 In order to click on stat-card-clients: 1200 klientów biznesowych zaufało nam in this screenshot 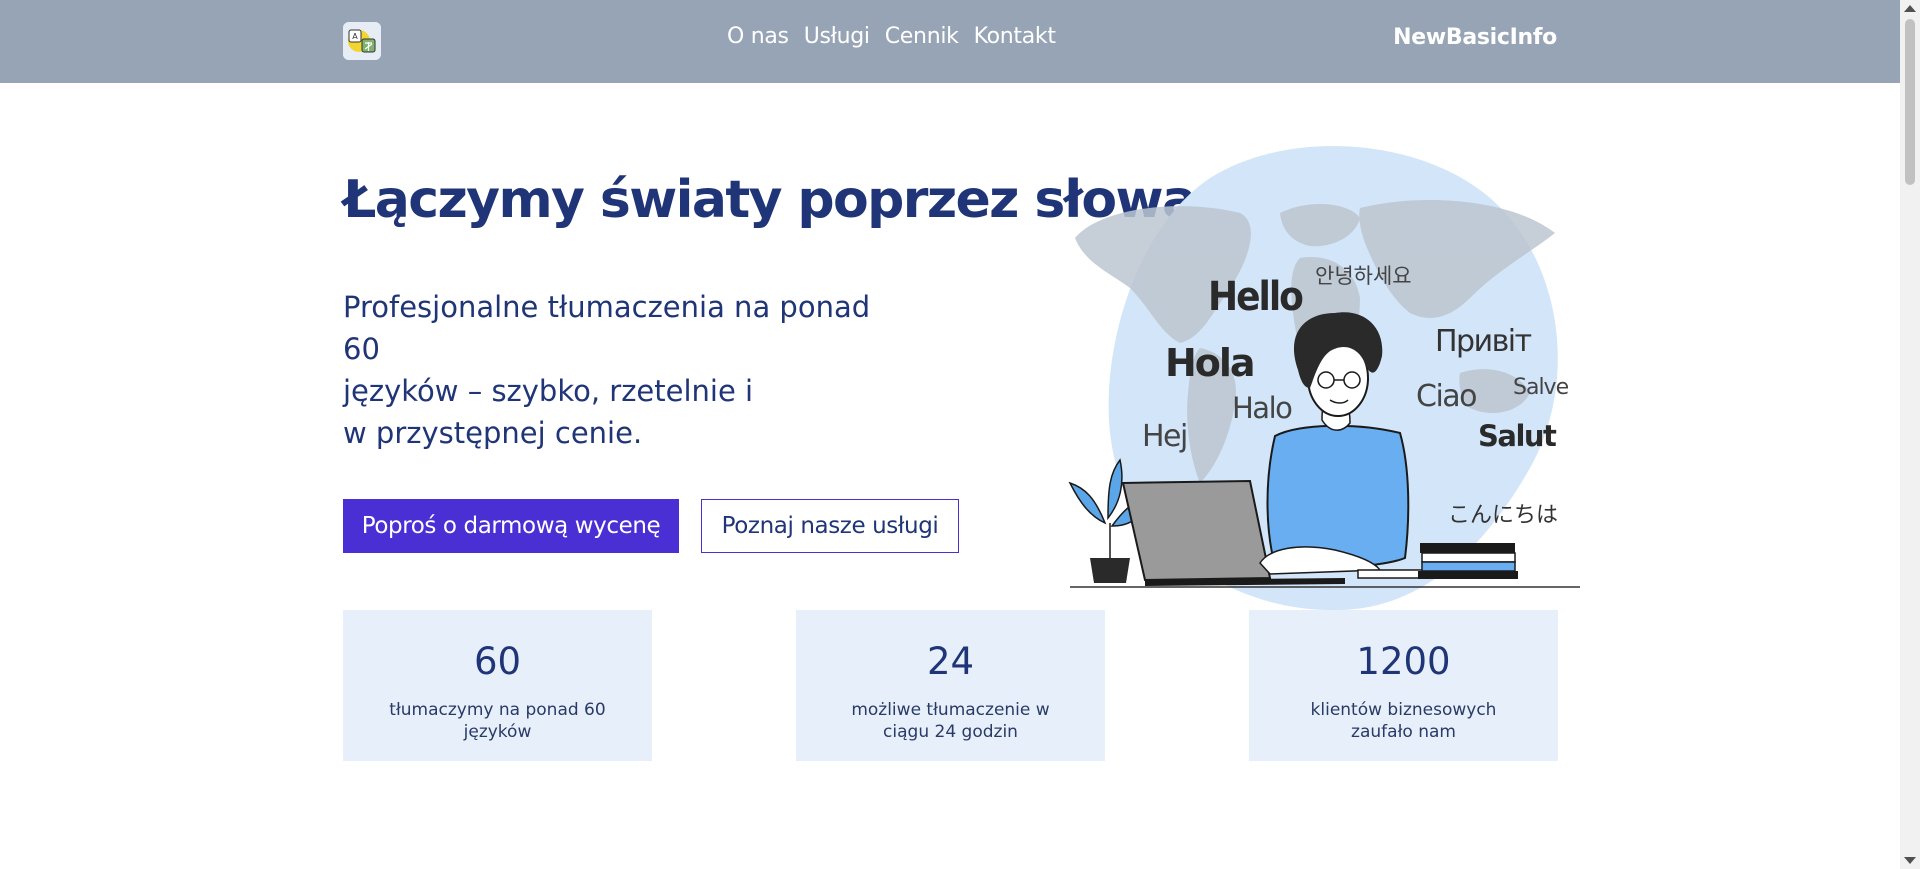, I will do `click(1403, 685)`.